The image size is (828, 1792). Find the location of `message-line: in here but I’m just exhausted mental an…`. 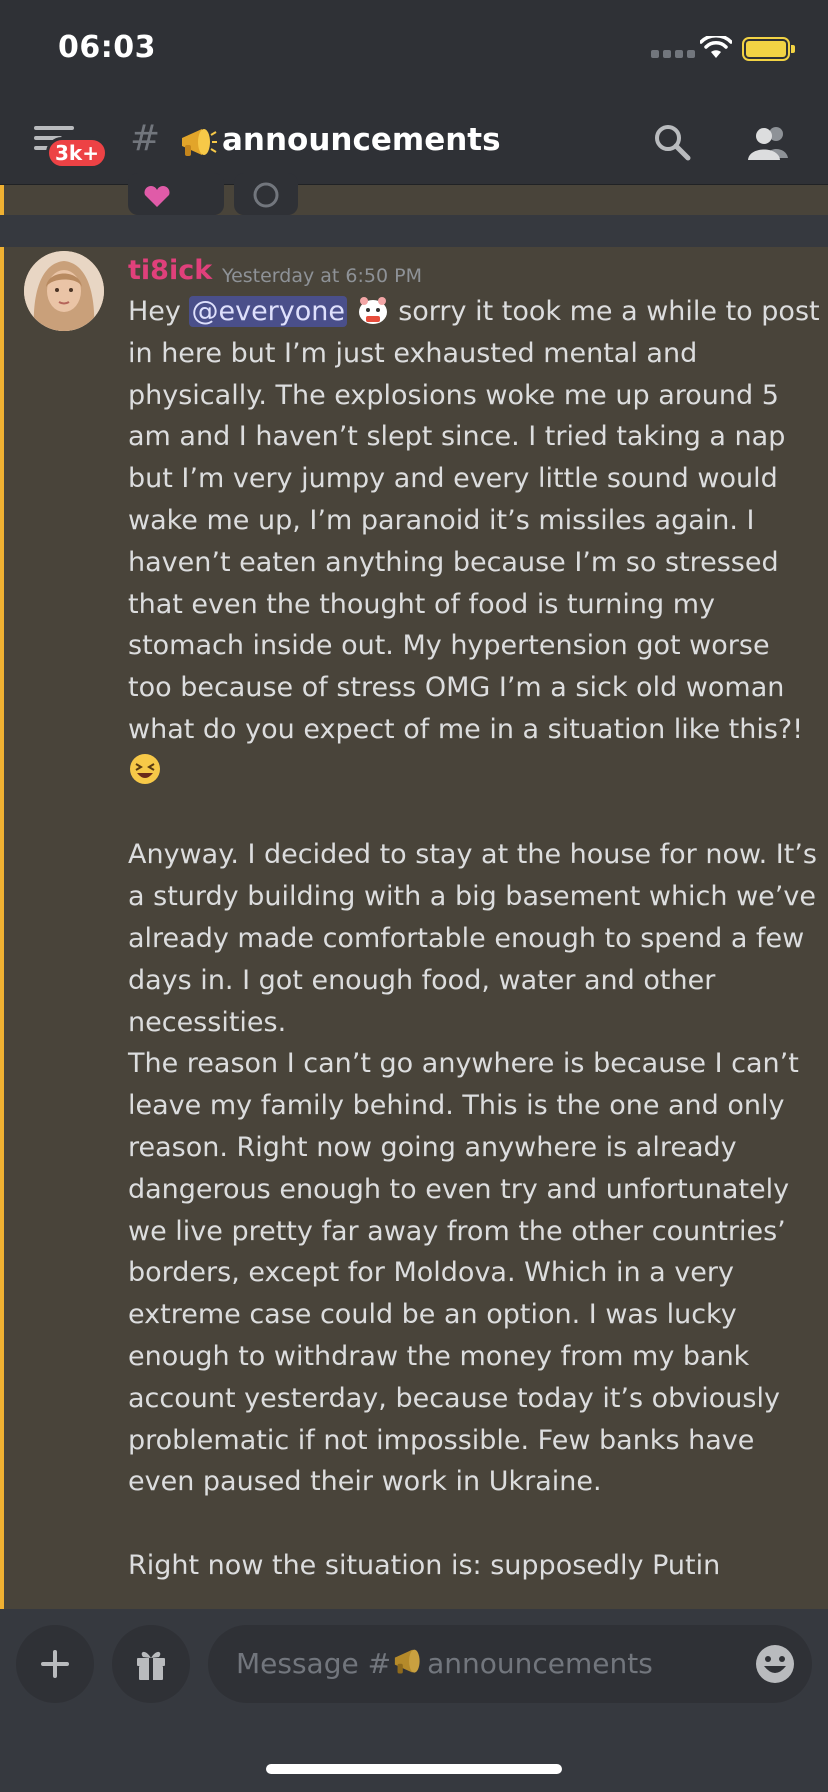

message-line: in here but I’m just exhausted mental an… is located at coordinates (413, 353).